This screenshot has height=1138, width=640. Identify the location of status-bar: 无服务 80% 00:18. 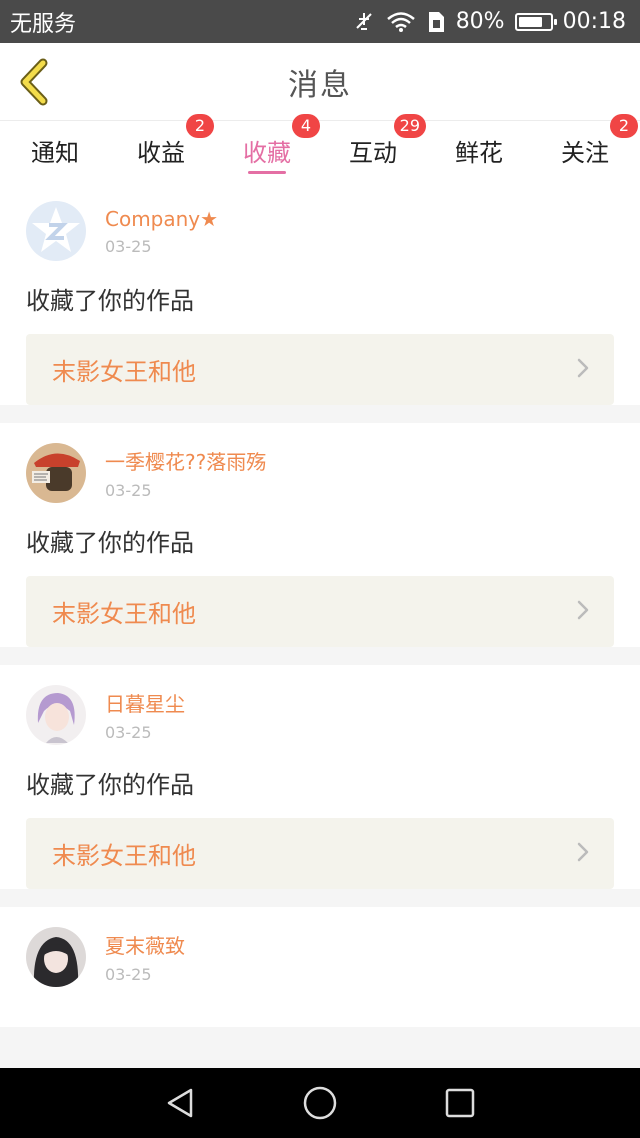
(320, 21).